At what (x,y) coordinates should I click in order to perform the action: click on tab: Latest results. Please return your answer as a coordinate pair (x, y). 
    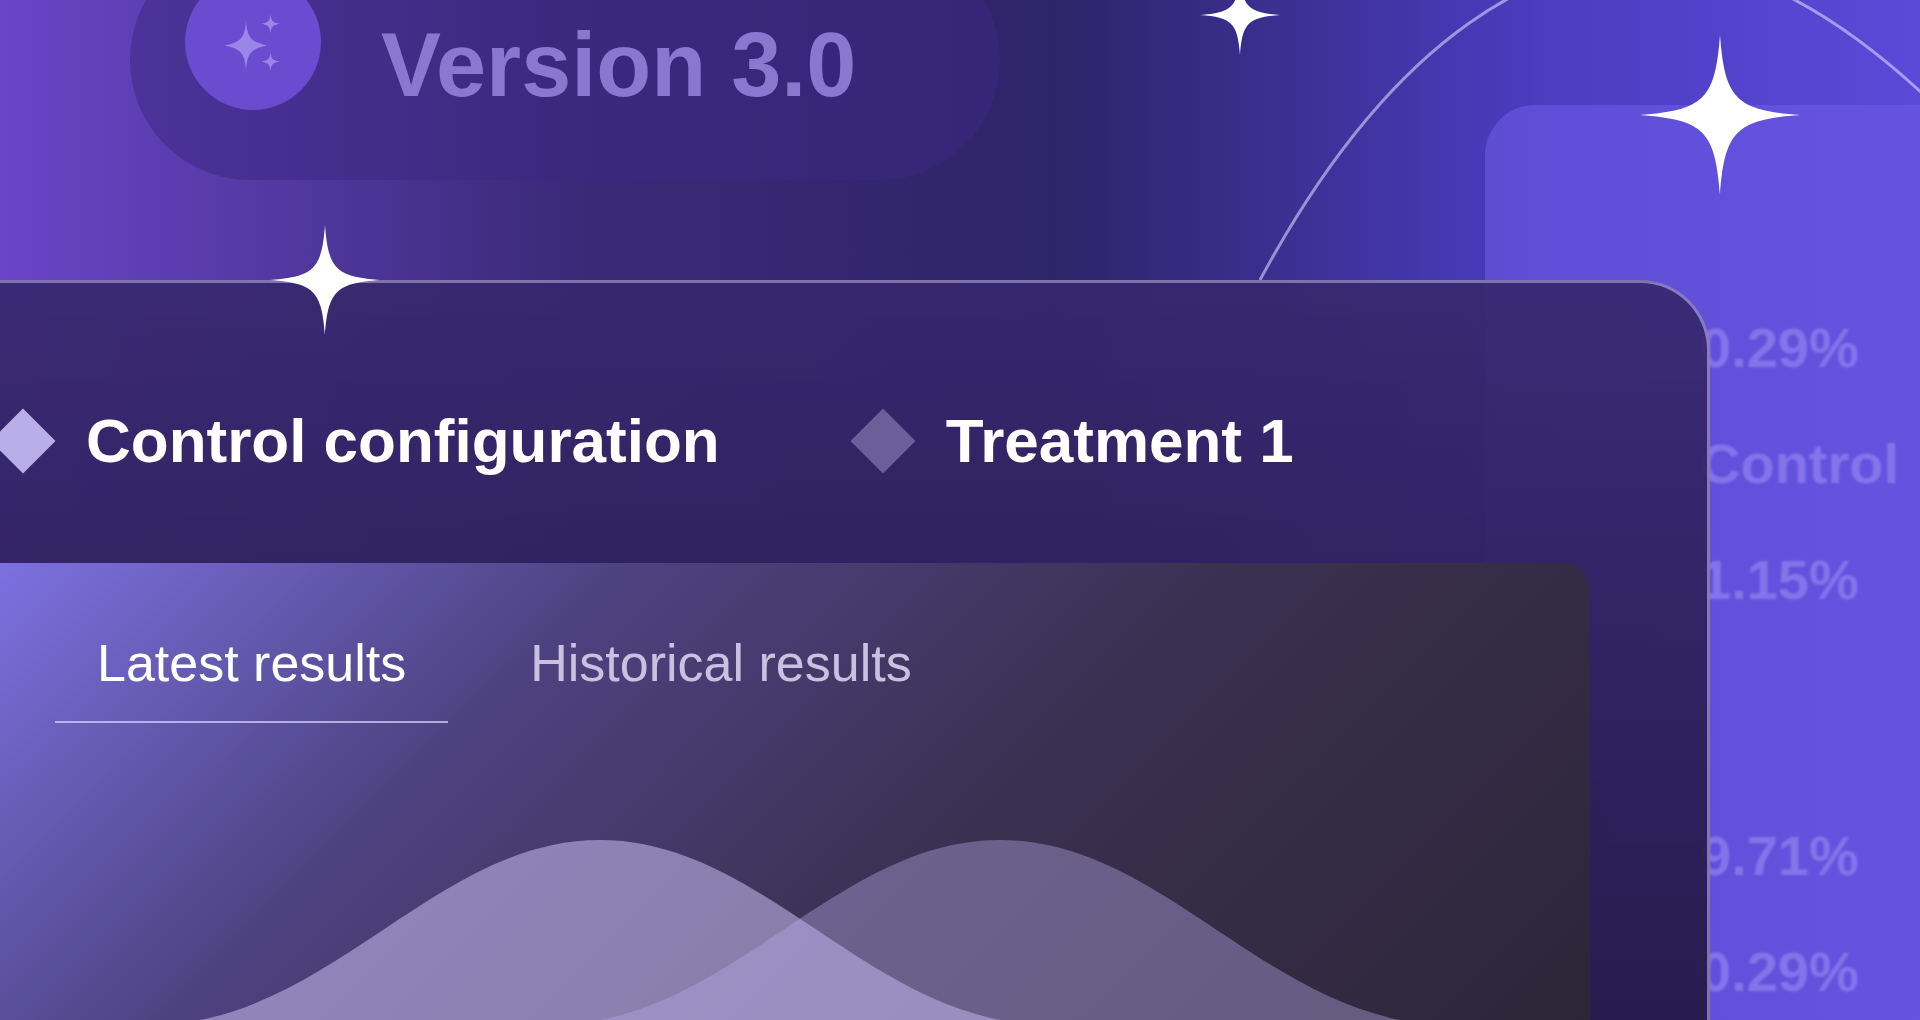
    Looking at the image, I should click on (252, 674).